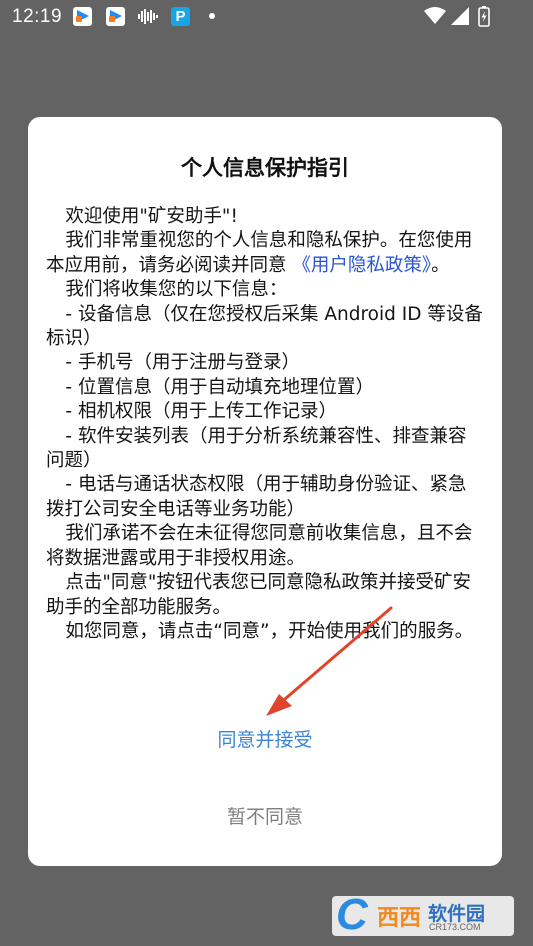 This screenshot has height=946, width=533. I want to click on watermark-brand: 西西, so click(399, 918).